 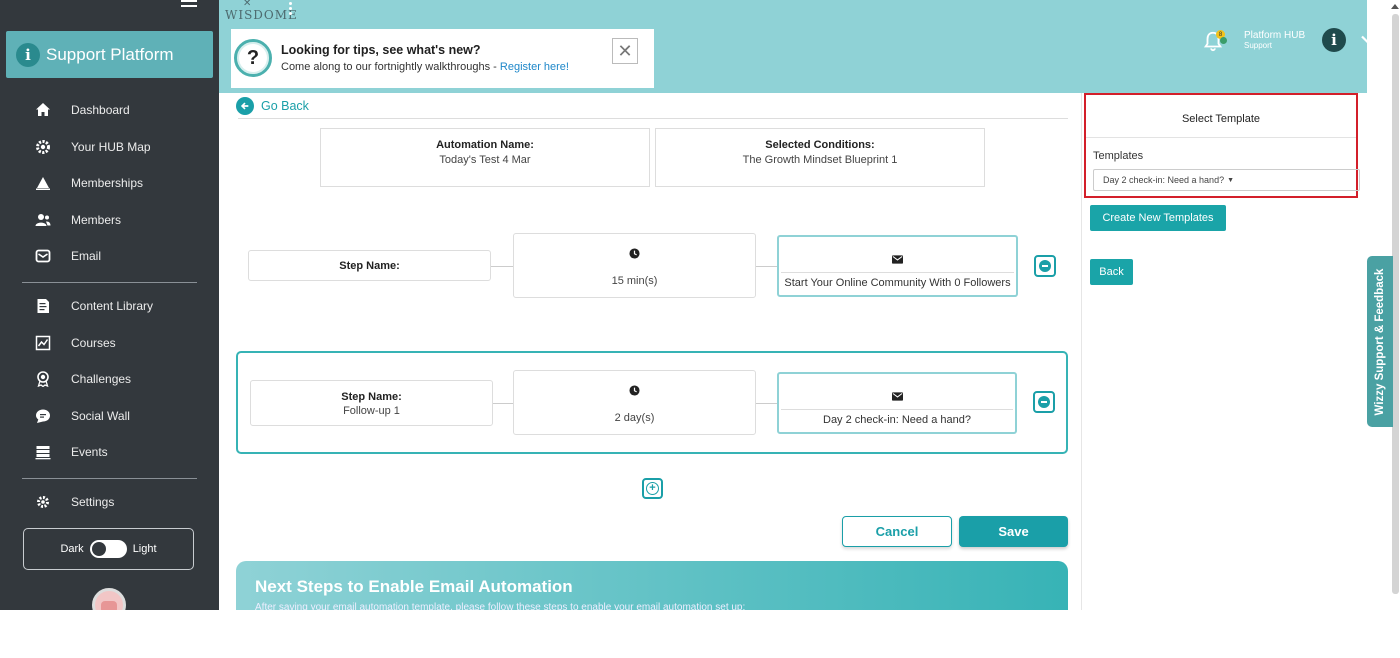 I want to click on theme-toggle: Dark Light, so click(x=108, y=549).